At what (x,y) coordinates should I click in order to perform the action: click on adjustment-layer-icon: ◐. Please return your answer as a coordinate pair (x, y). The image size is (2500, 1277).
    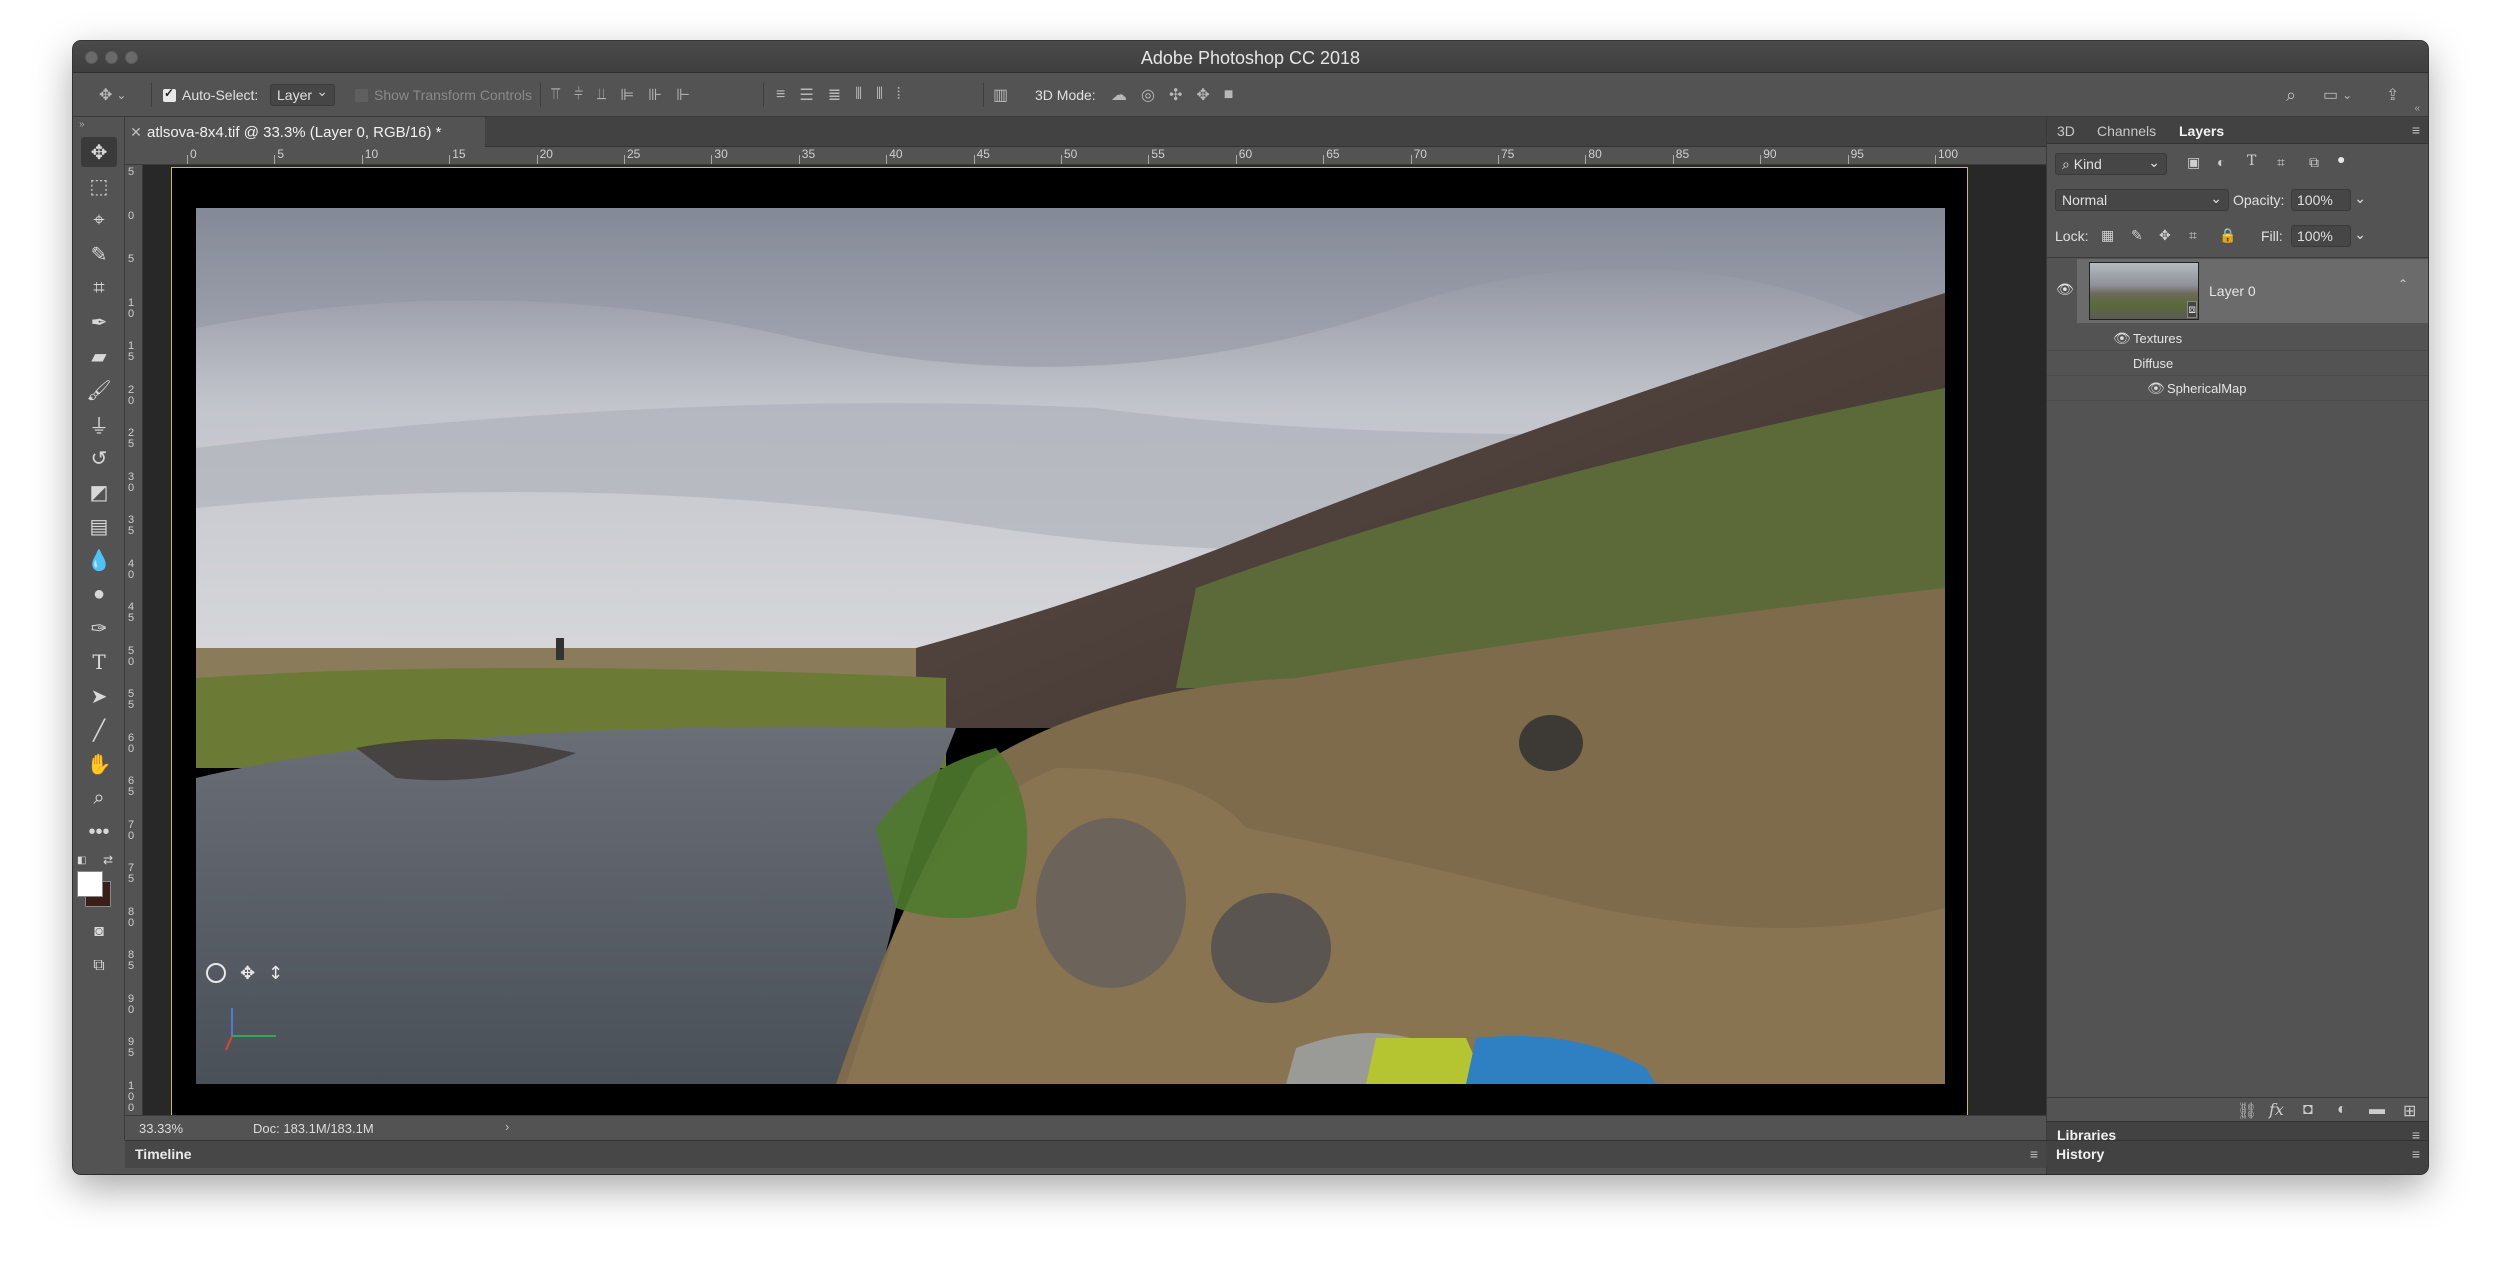
    Looking at the image, I should click on (2342, 1110).